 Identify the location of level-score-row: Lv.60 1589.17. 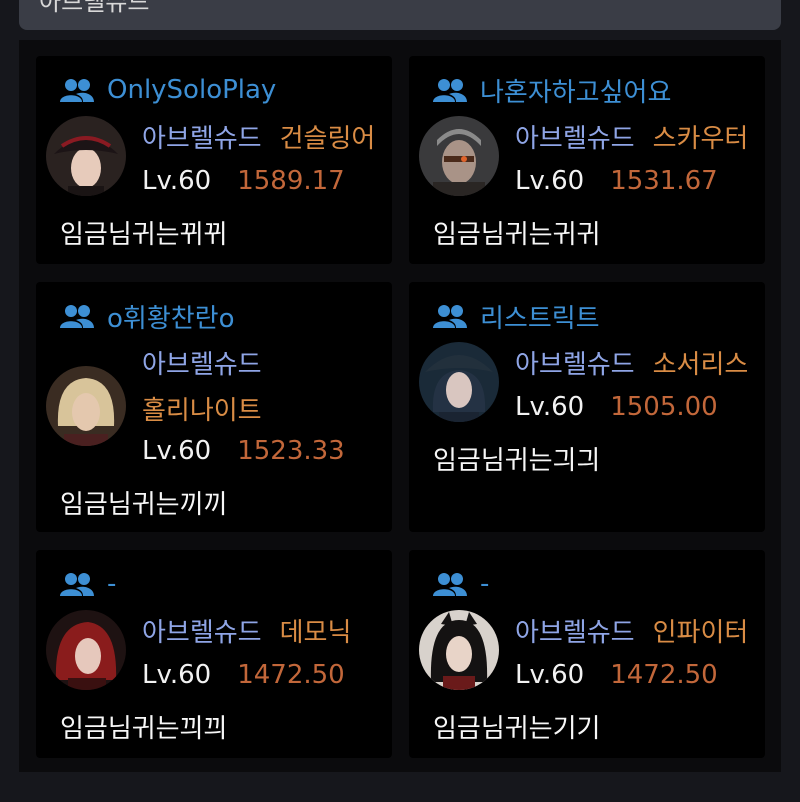
(243, 181).